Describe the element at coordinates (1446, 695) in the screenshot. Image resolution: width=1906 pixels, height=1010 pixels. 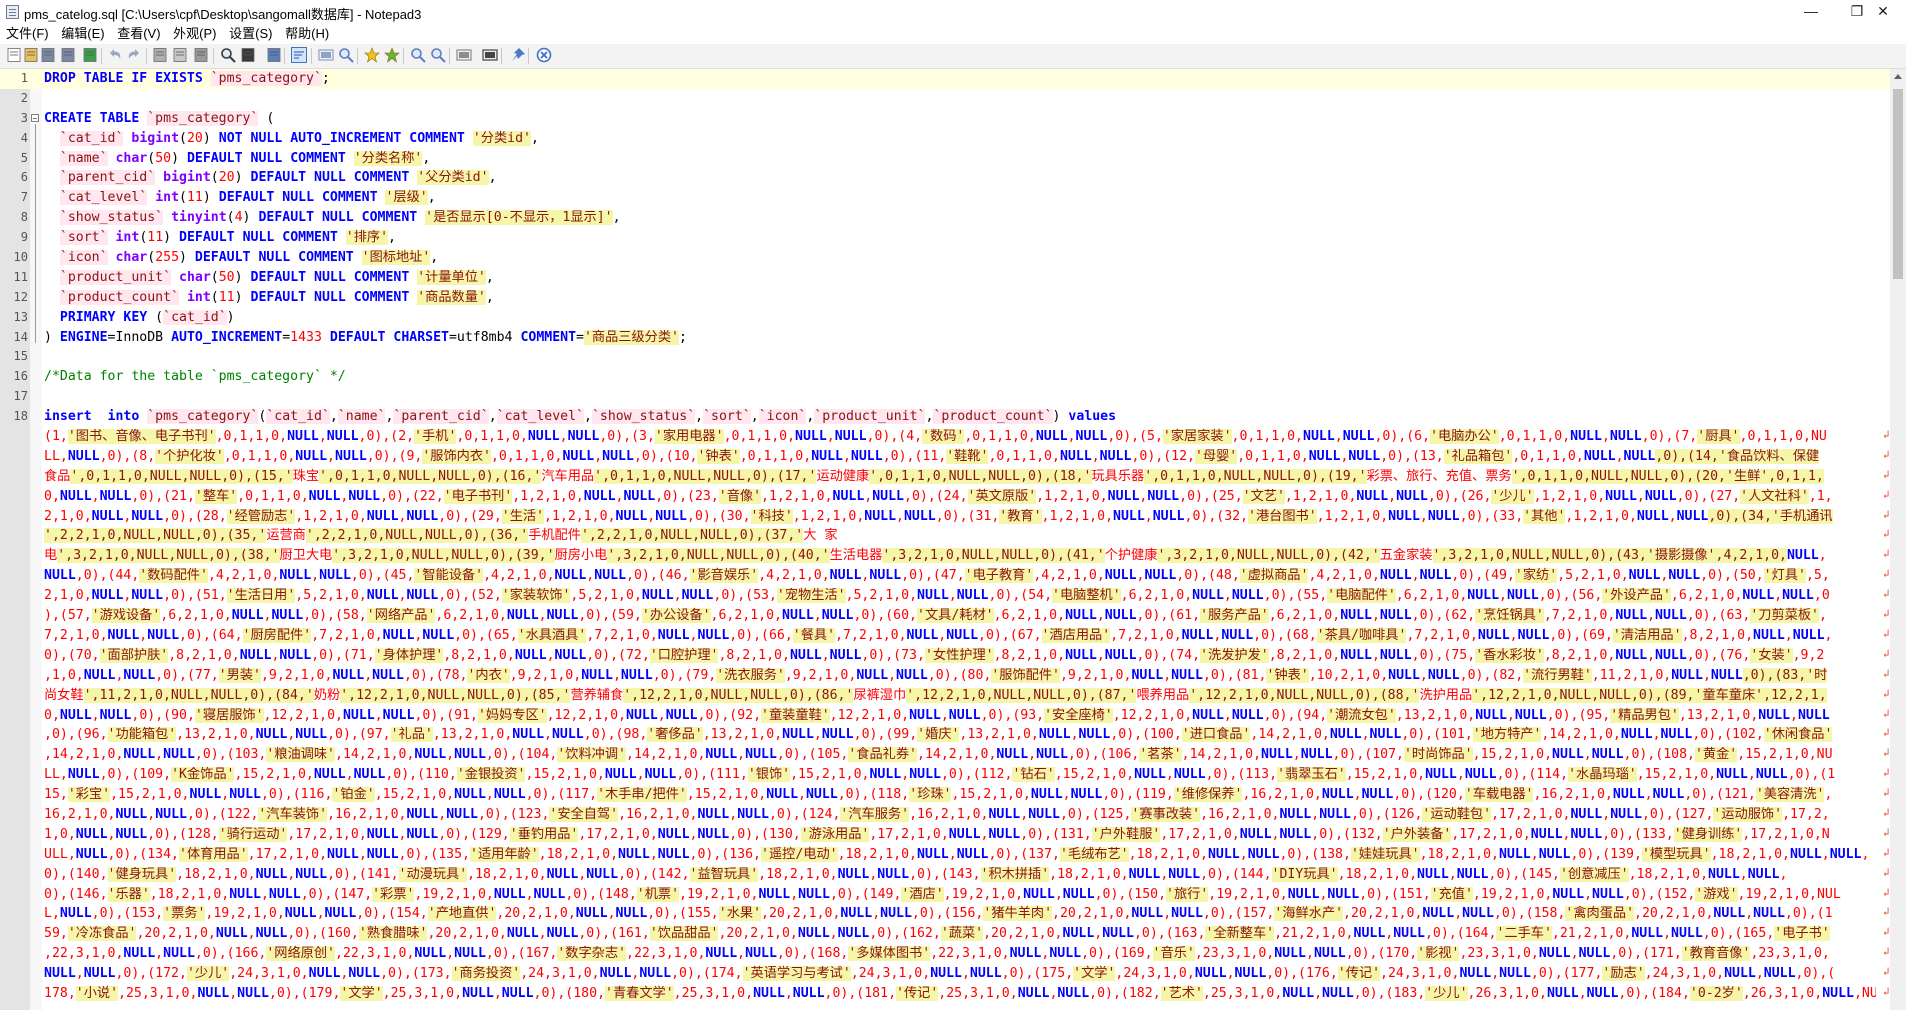
I see `token: 洗护用品` at that location.